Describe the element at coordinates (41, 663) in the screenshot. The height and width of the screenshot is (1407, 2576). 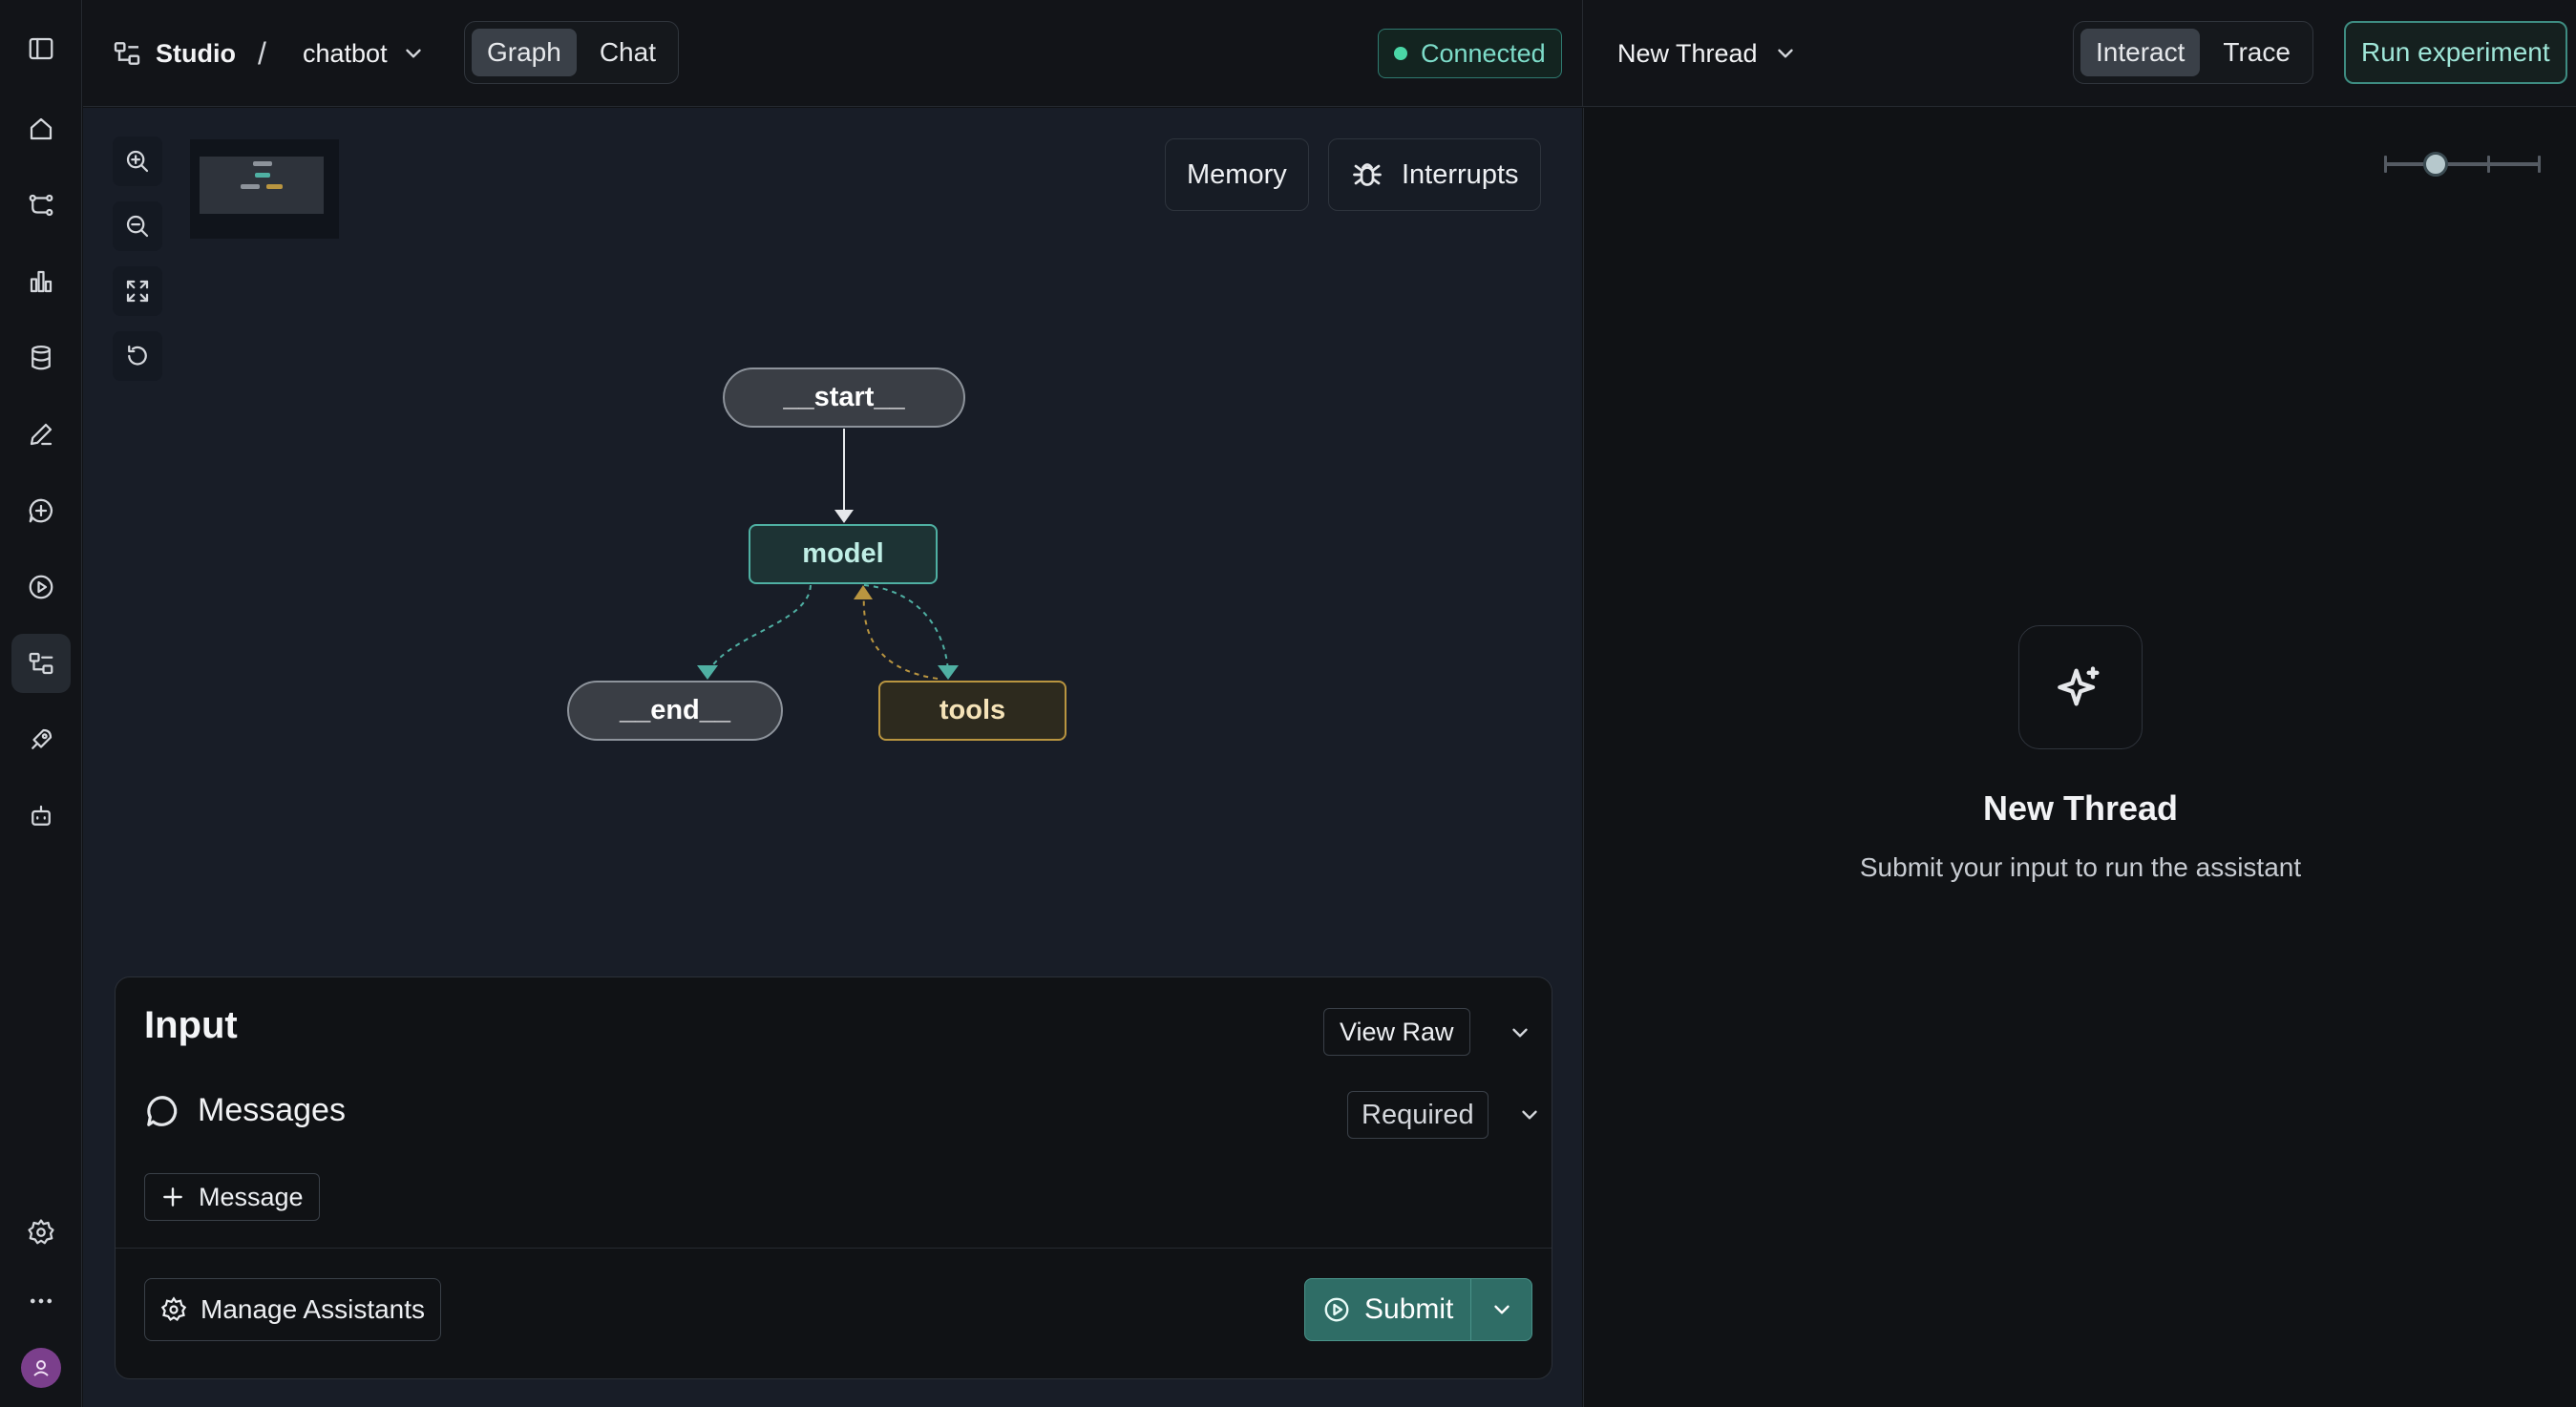
I see `studio-icon` at that location.